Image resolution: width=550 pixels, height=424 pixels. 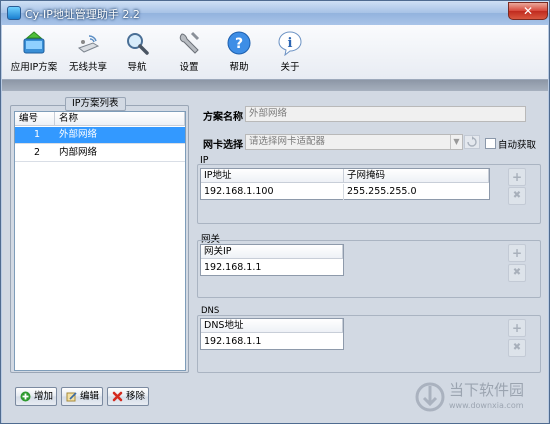 I want to click on plan-name-label: 方案名称, so click(x=223, y=117).